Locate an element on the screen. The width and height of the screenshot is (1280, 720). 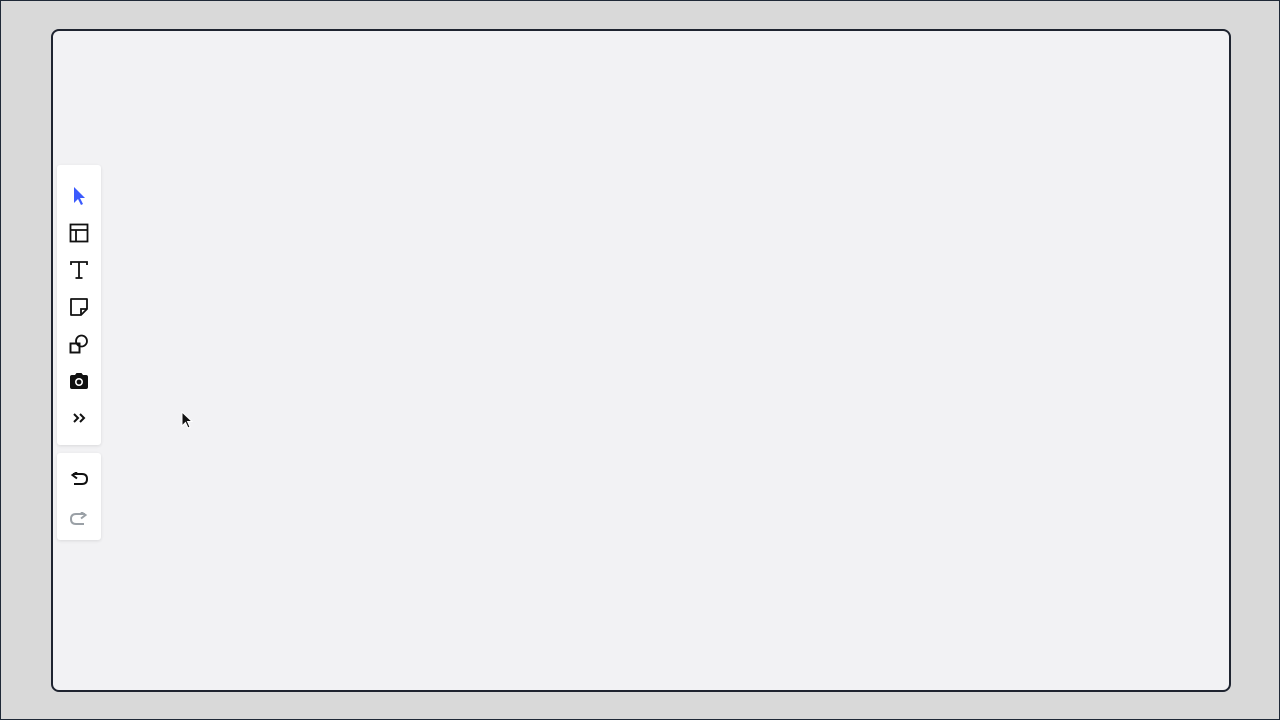
more-tools is located at coordinates (79, 417).